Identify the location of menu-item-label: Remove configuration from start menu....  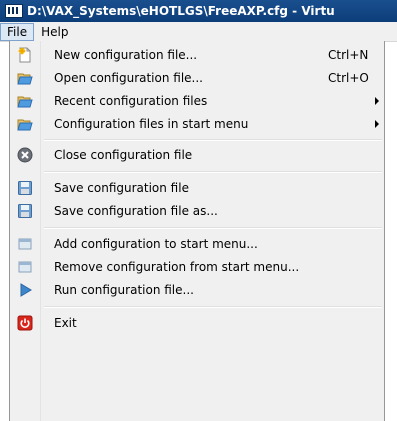
(177, 267).